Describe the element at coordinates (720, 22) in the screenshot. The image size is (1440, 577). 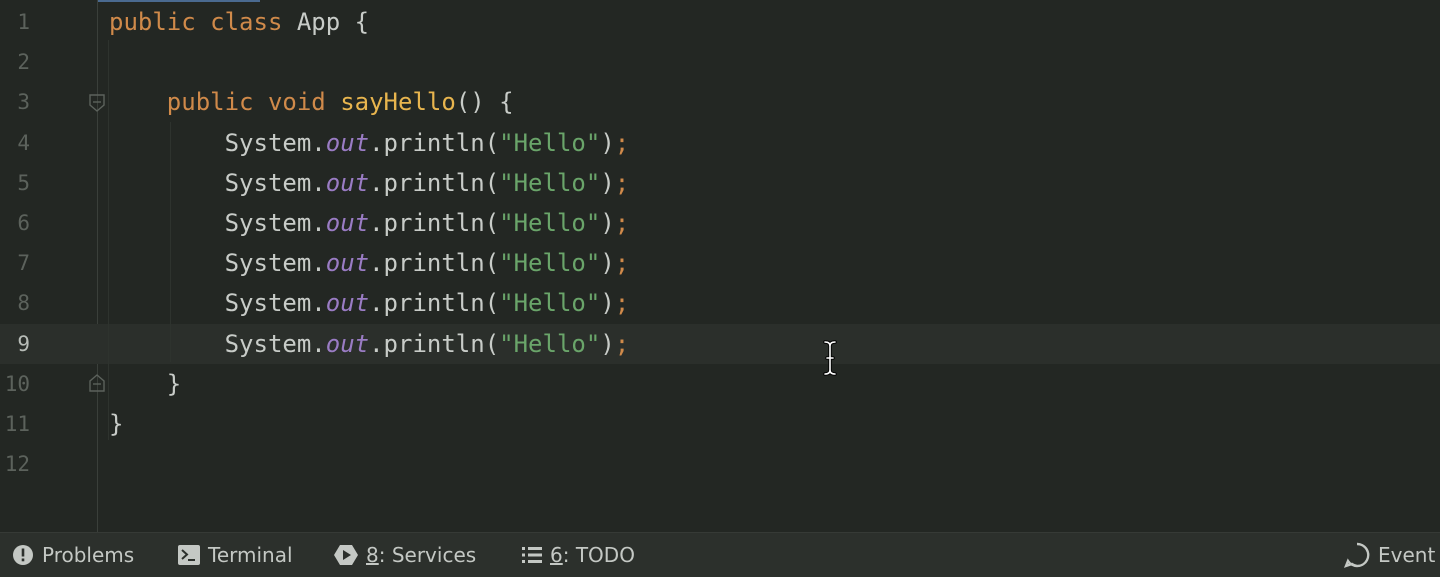
I see `code-line: 1 public class App {` at that location.